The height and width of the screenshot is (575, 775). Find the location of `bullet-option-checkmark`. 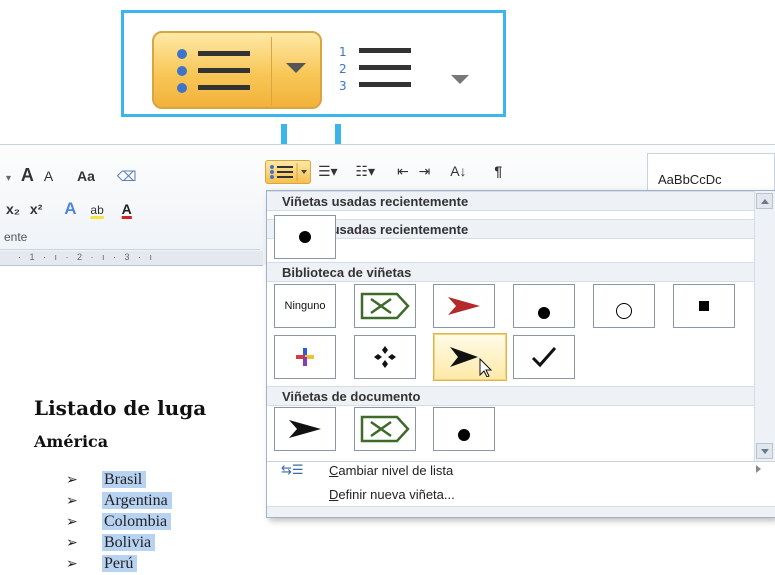

bullet-option-checkmark is located at coordinates (544, 357).